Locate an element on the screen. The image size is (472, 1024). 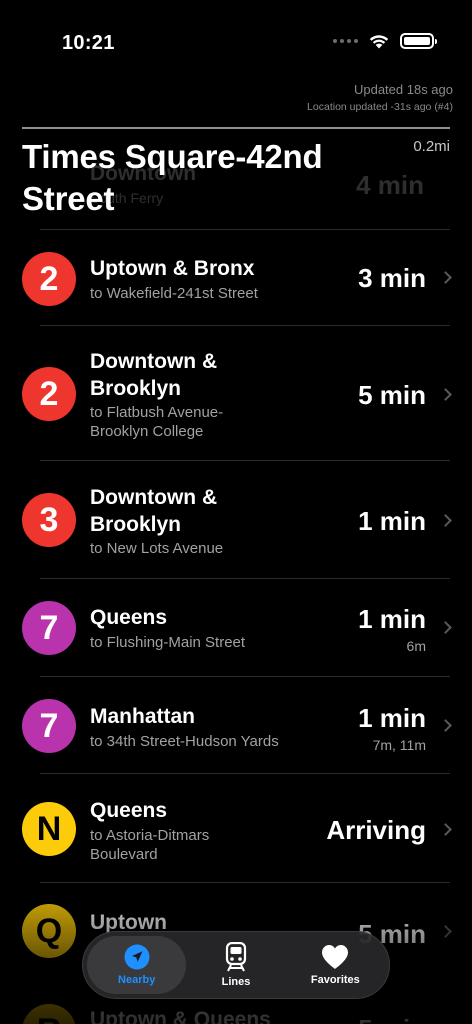
station-header: Times Square-42nd Street is located at coordinates (207, 178).